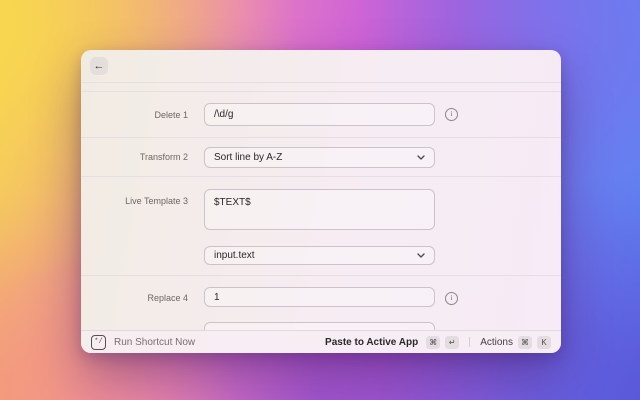  I want to click on field-label: Transform 2, so click(163, 157).